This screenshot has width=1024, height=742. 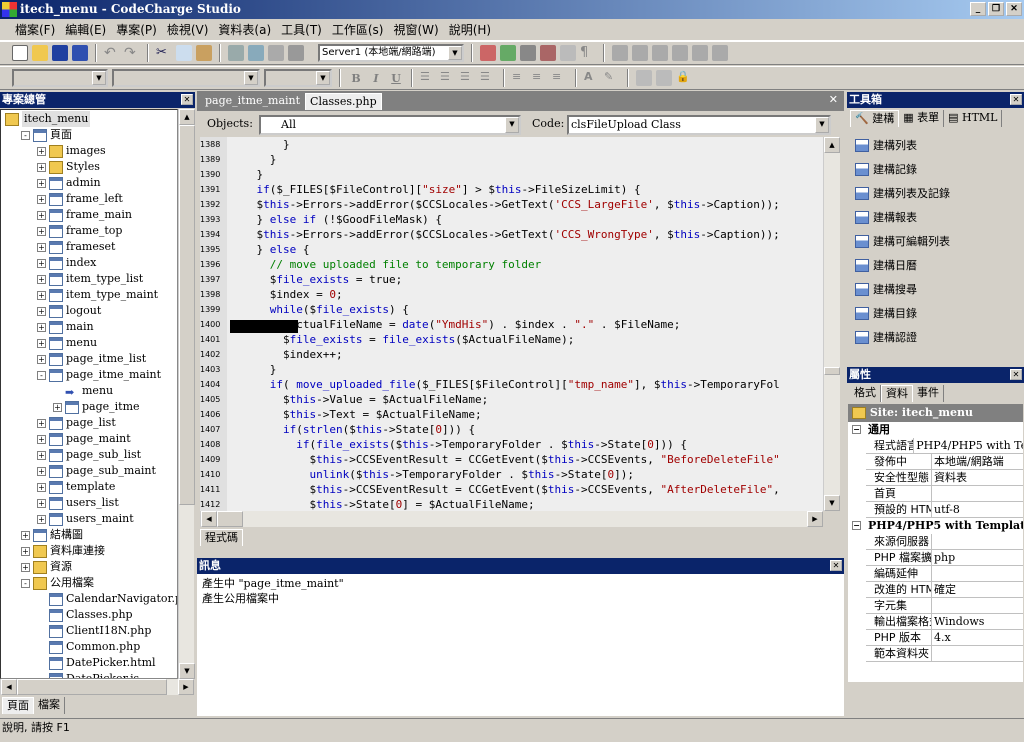 What do you see at coordinates (944, 638) in the screenshot?
I see `property-row: PHP 版本 4.x` at bounding box center [944, 638].